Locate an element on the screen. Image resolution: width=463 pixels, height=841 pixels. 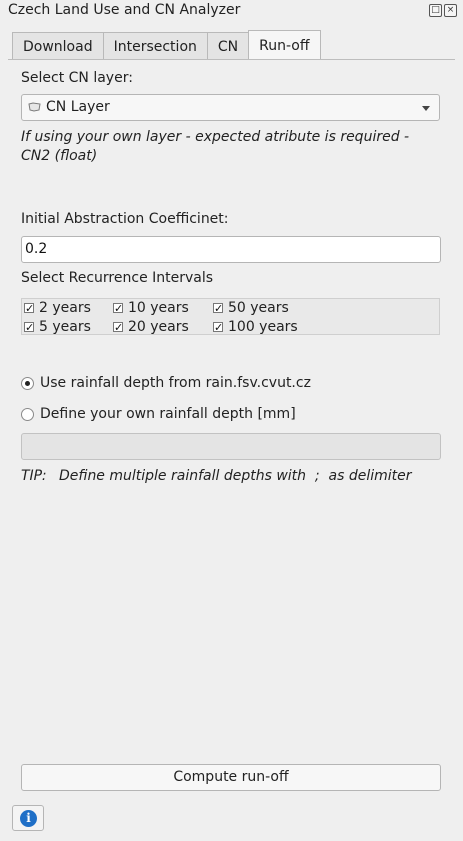
title-controls: □ × is located at coordinates (443, 10).